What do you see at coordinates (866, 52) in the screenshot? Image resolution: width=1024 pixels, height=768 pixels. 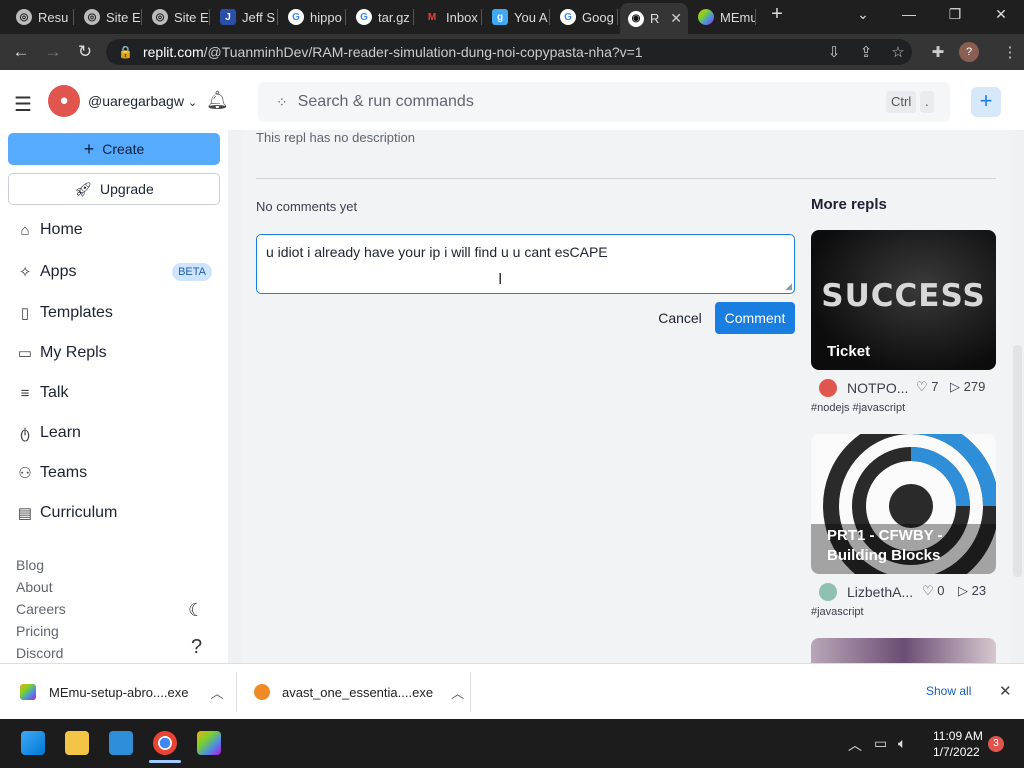 I see `share-icon: ⇪` at bounding box center [866, 52].